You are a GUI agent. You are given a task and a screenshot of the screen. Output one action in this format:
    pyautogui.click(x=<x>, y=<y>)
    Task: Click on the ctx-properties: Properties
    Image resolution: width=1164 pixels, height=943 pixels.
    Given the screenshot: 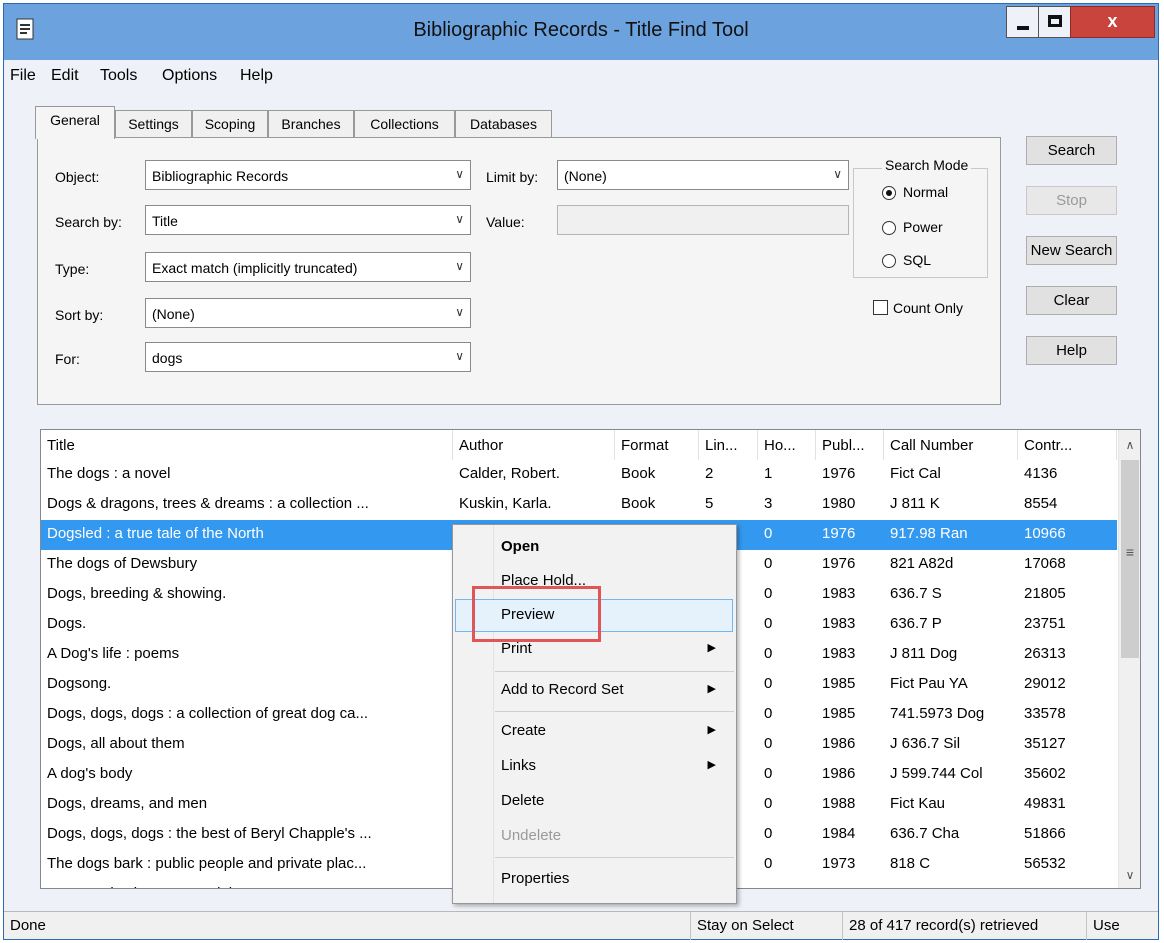 What is the action you would take?
    pyautogui.click(x=594, y=879)
    